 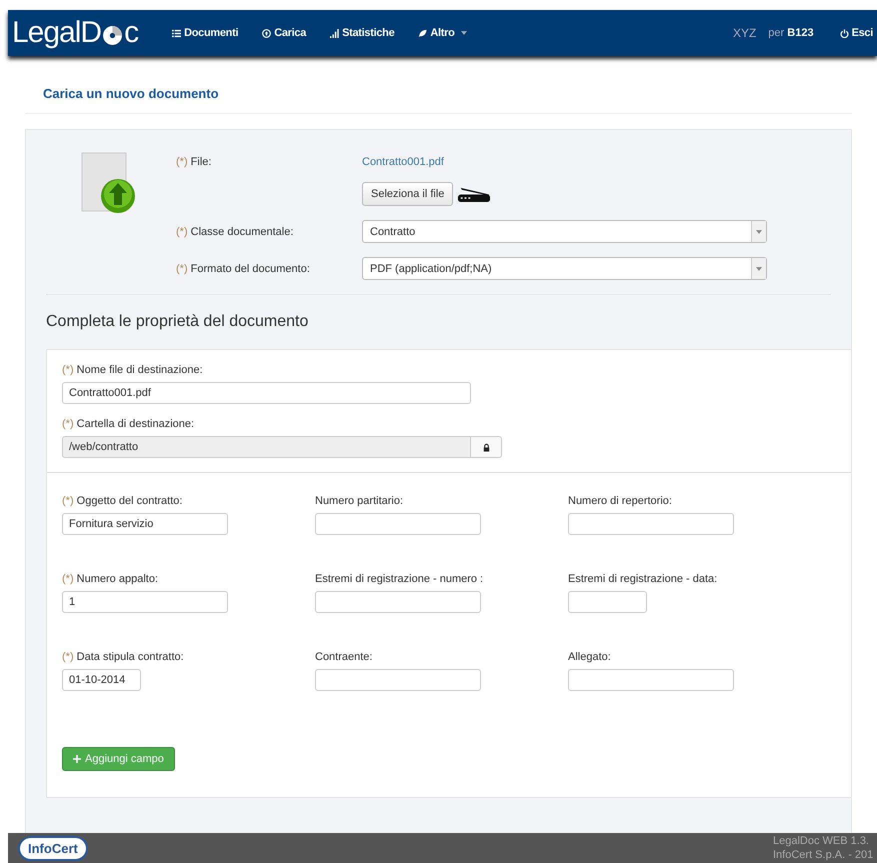 What do you see at coordinates (145, 524) in the screenshot?
I see `input-field: Fornitura servizio` at bounding box center [145, 524].